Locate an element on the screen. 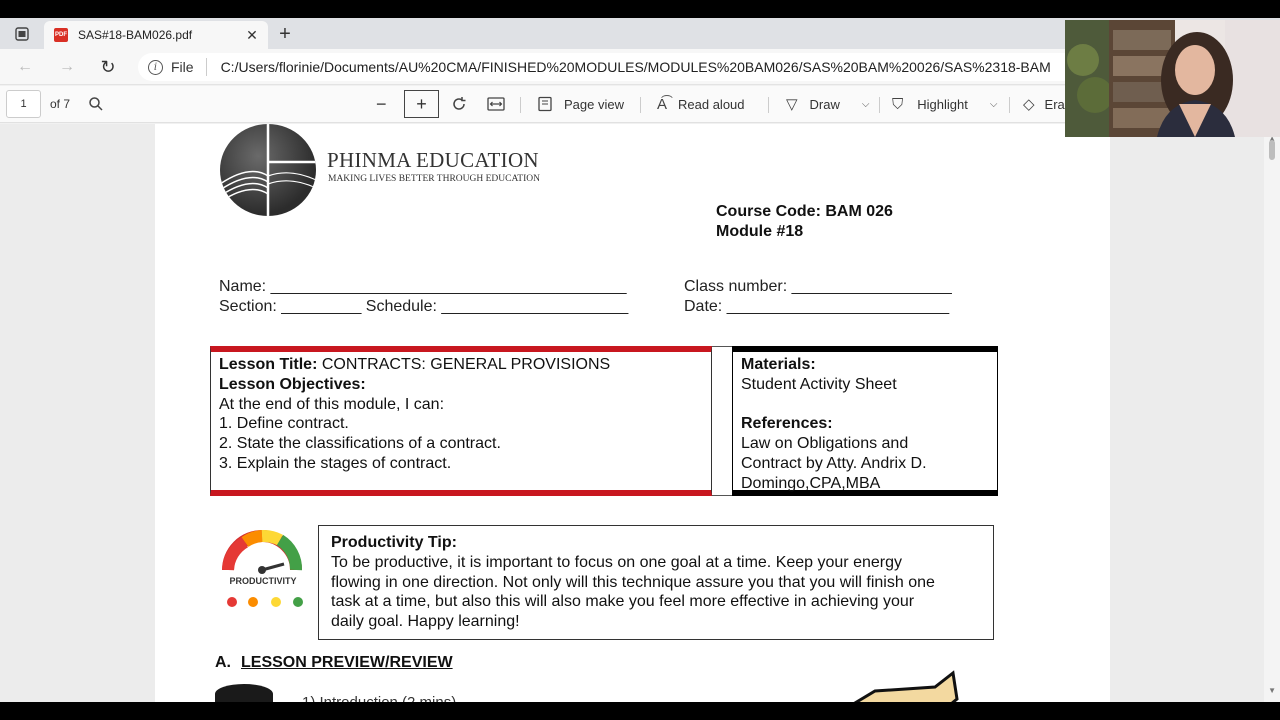 This screenshot has height=720, width=1280. references-heading: References: is located at coordinates (787, 424).